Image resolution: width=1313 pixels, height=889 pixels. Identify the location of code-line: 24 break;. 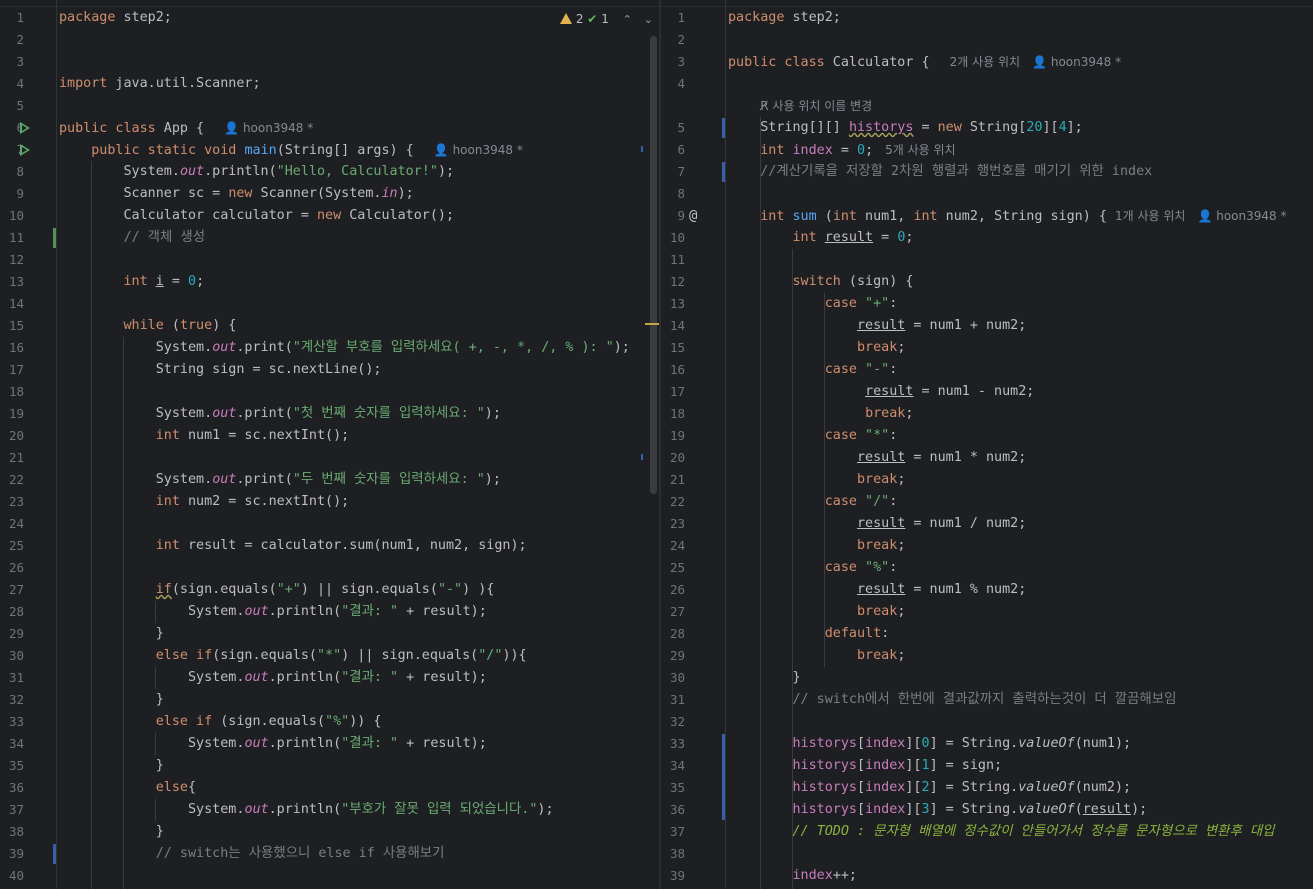
(987, 546).